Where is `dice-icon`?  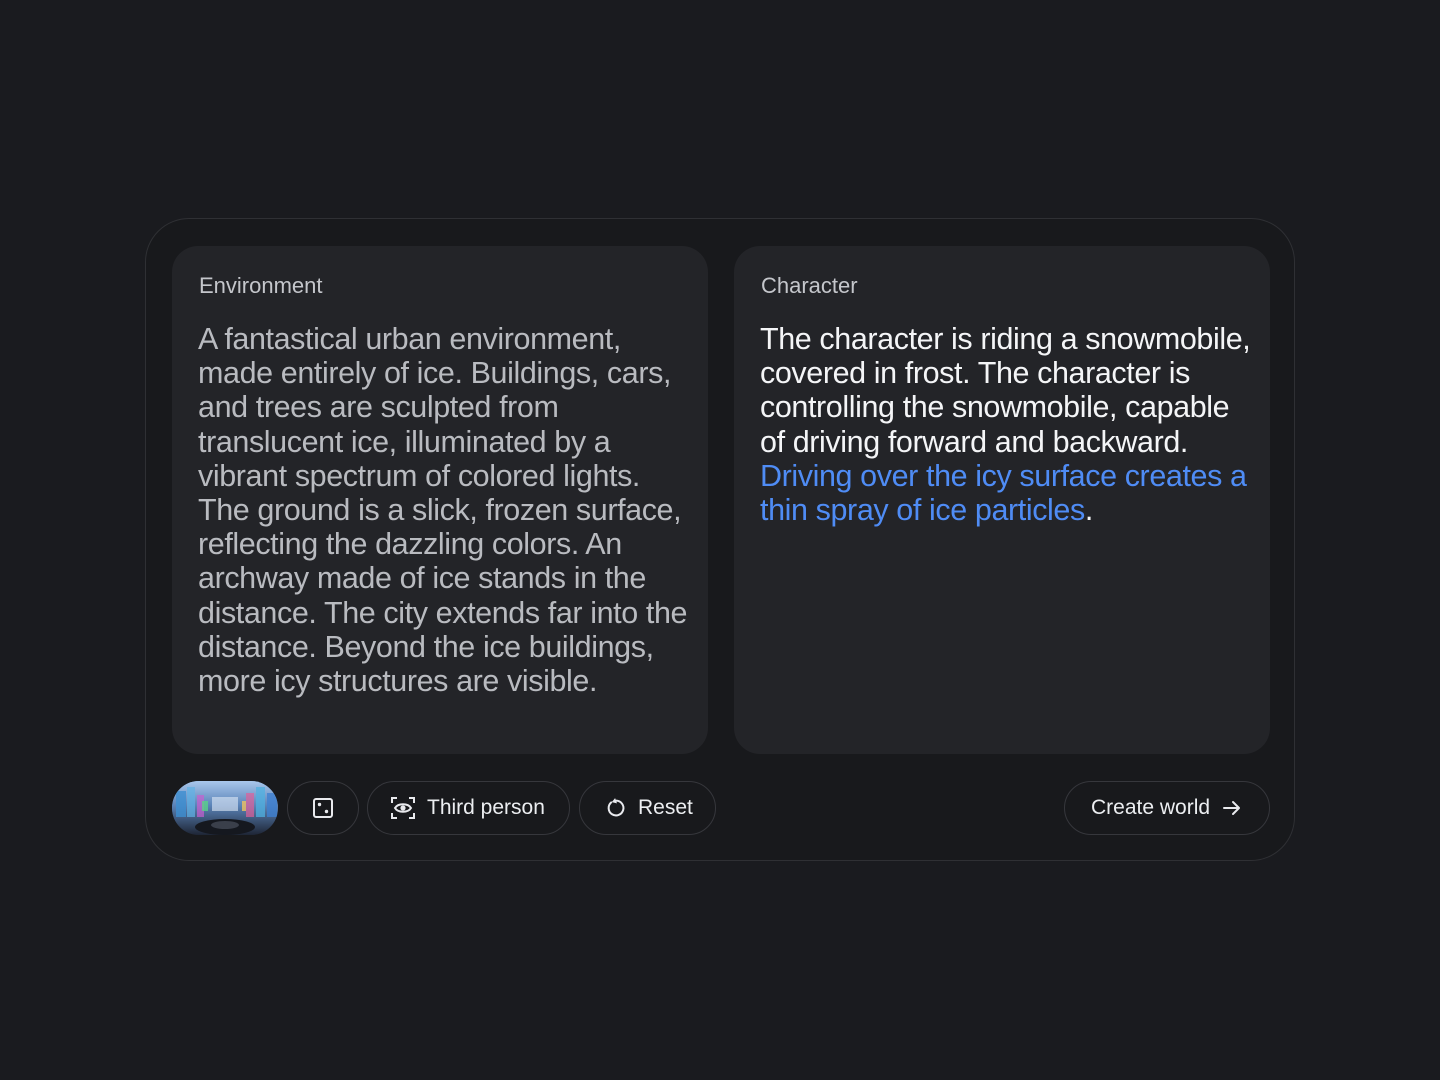
dice-icon is located at coordinates (323, 808).